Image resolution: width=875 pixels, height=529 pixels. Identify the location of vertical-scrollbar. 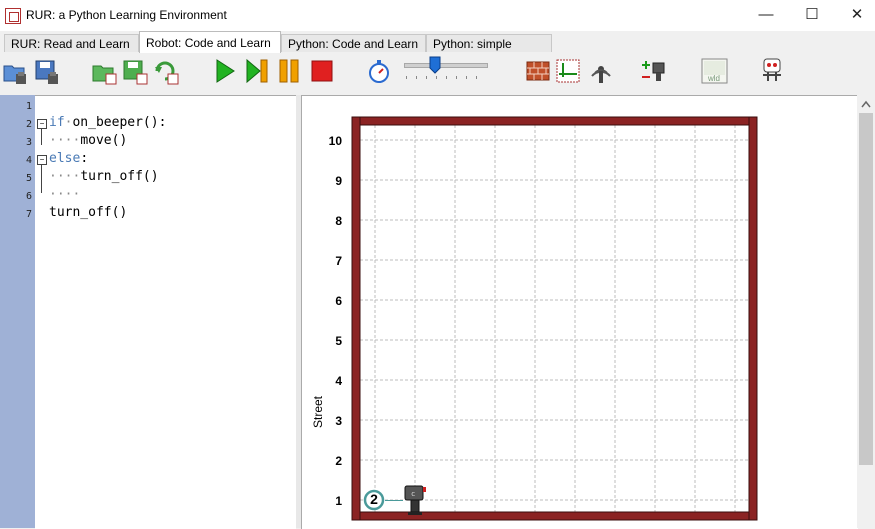
(866, 311).